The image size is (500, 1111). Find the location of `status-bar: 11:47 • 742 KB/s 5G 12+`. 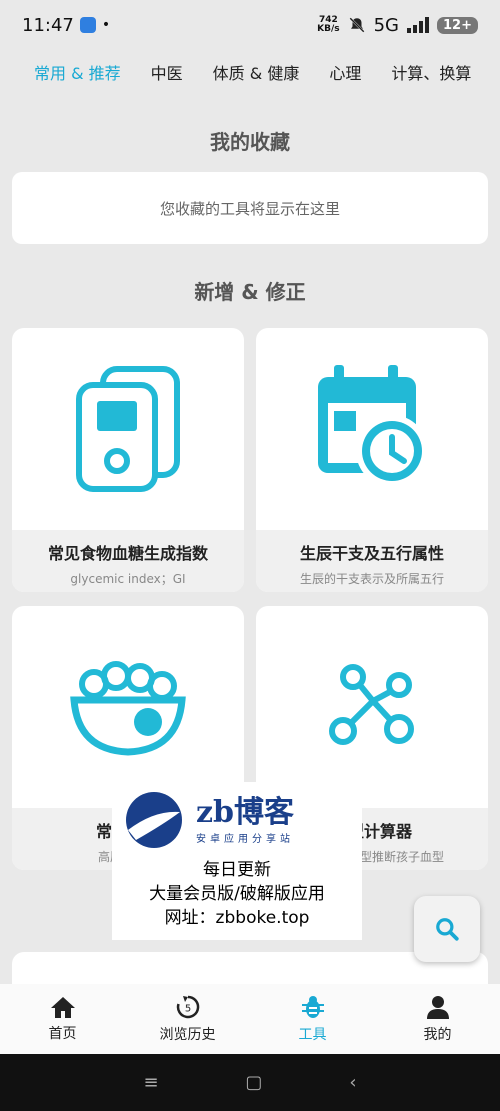

status-bar: 11:47 • 742 KB/s 5G 12+ is located at coordinates (250, 25).